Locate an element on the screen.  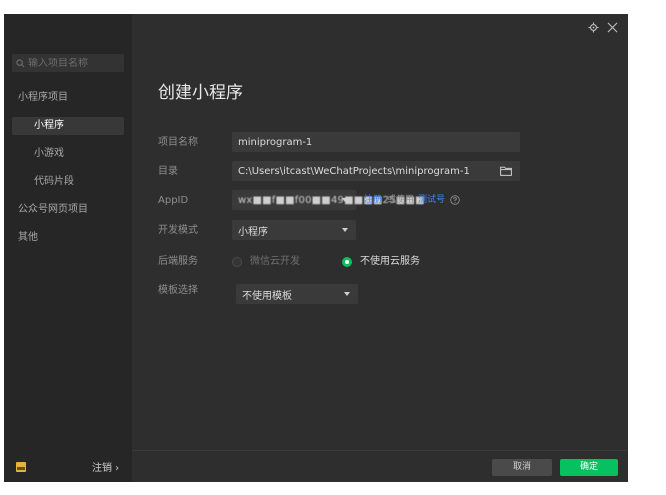
search-input is located at coordinates (73, 63).